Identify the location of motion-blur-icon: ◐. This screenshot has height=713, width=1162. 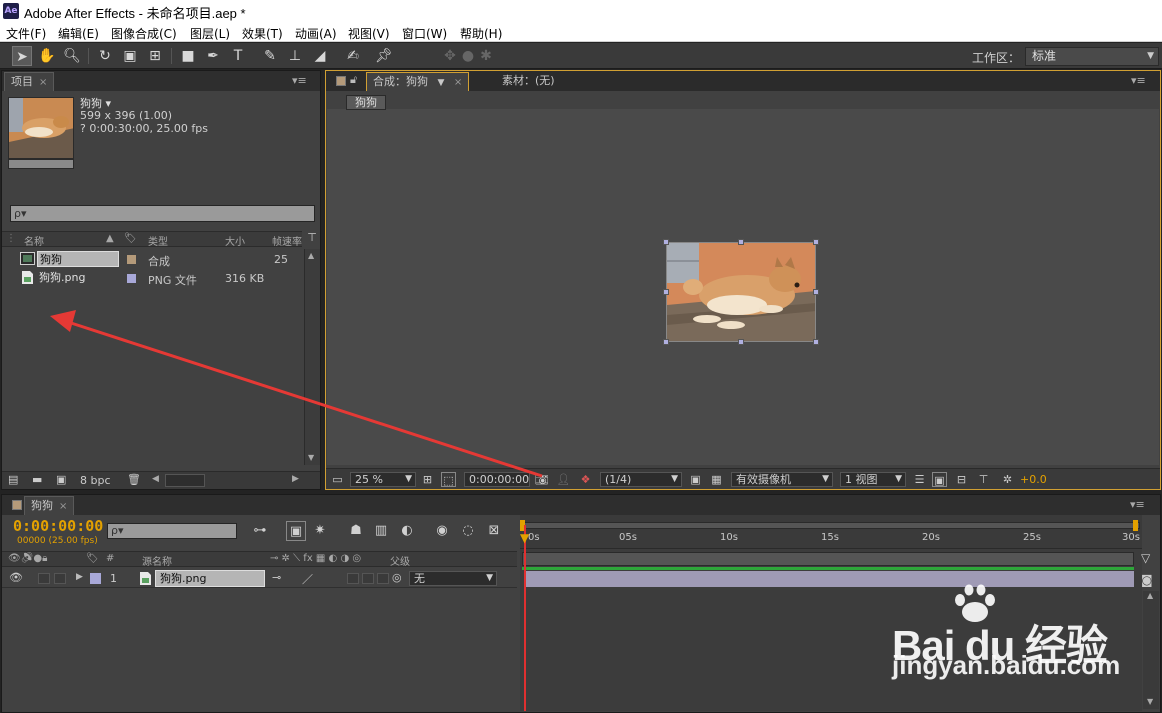
(407, 531).